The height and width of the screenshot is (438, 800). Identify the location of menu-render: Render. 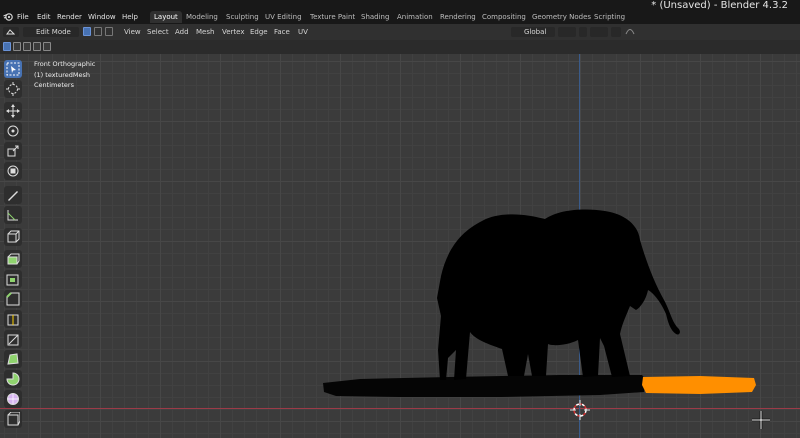
(69, 17).